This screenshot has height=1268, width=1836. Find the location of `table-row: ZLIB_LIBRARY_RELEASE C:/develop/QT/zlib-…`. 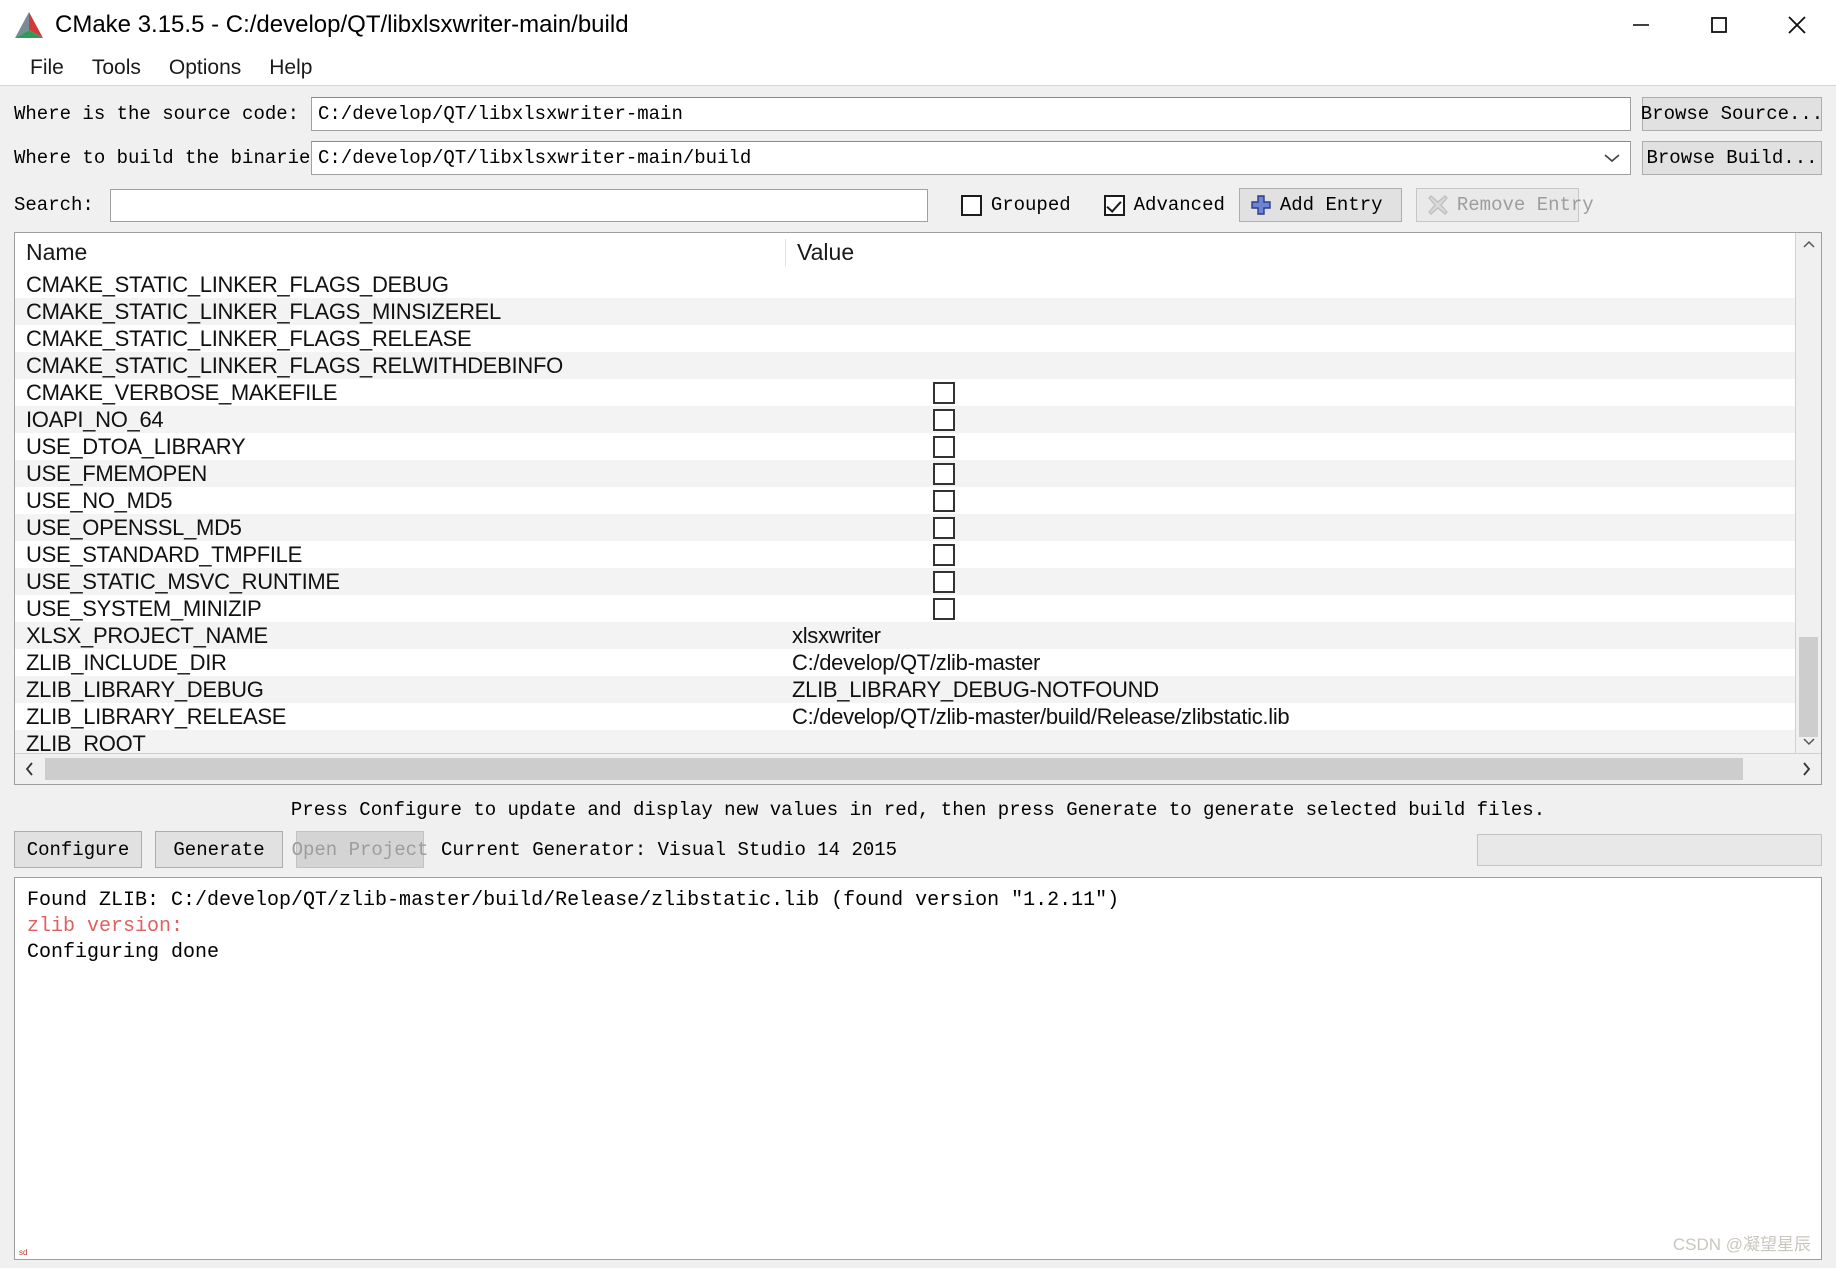

table-row: ZLIB_LIBRARY_RELEASE C:/develop/QT/zlib-… is located at coordinates (905, 716).